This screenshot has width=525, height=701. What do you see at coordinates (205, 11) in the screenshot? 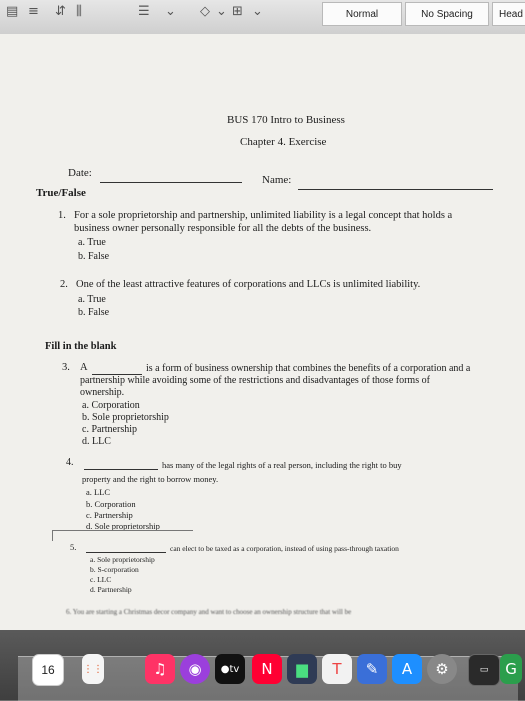
I see `shading-icon: ◇` at bounding box center [205, 11].